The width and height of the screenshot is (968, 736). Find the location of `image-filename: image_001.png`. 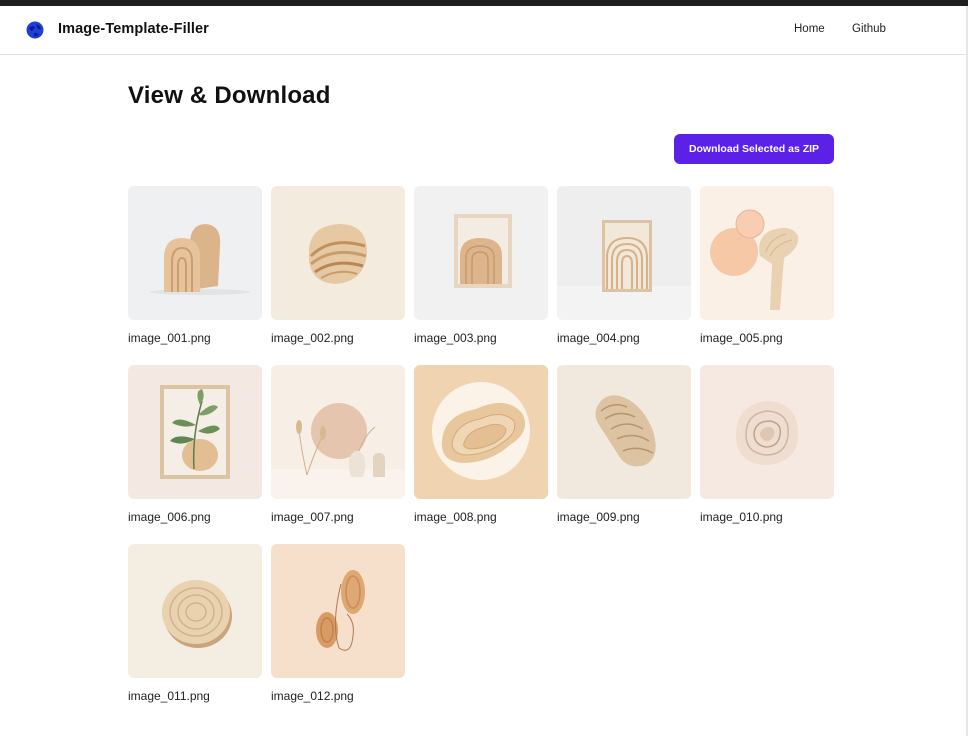

image-filename: image_001.png is located at coordinates (169, 338).